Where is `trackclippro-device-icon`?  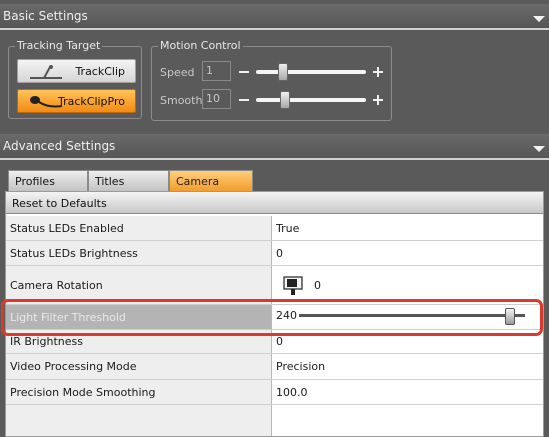
trackclippro-device-icon is located at coordinates (46, 102).